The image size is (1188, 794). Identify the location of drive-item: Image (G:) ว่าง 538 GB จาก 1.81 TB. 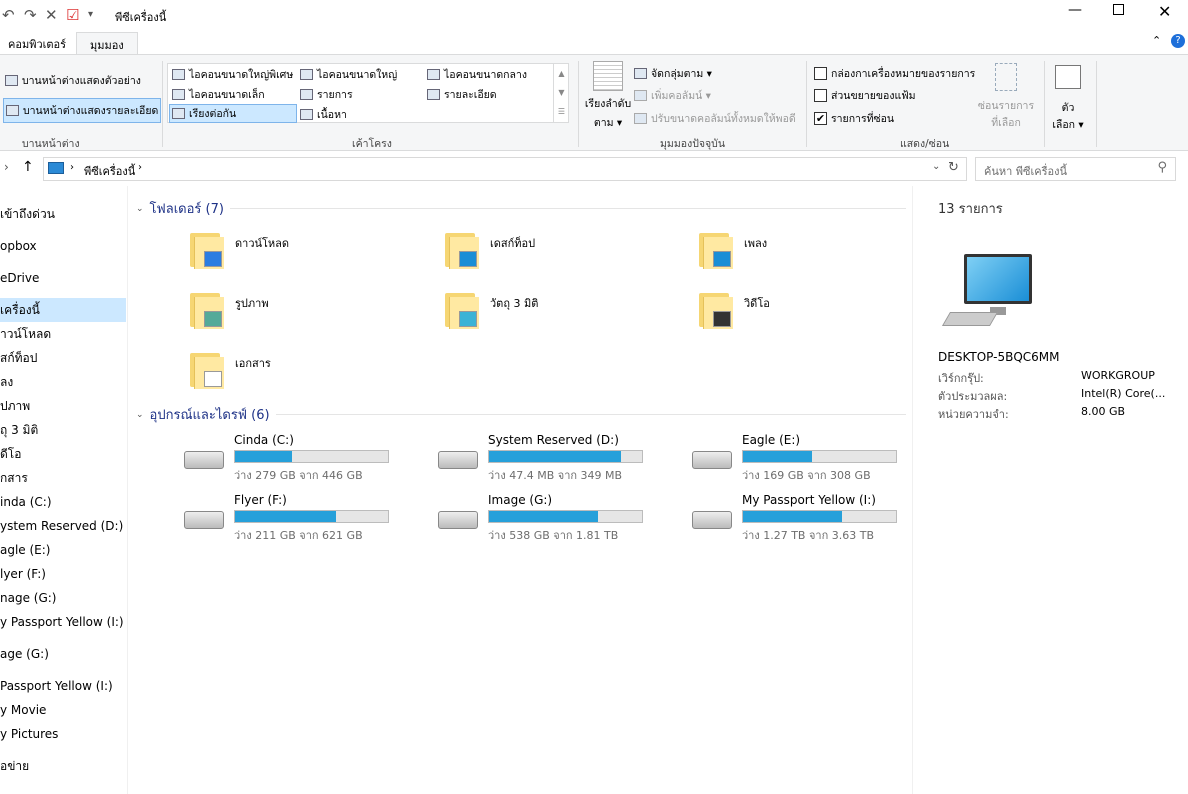
(563, 518).